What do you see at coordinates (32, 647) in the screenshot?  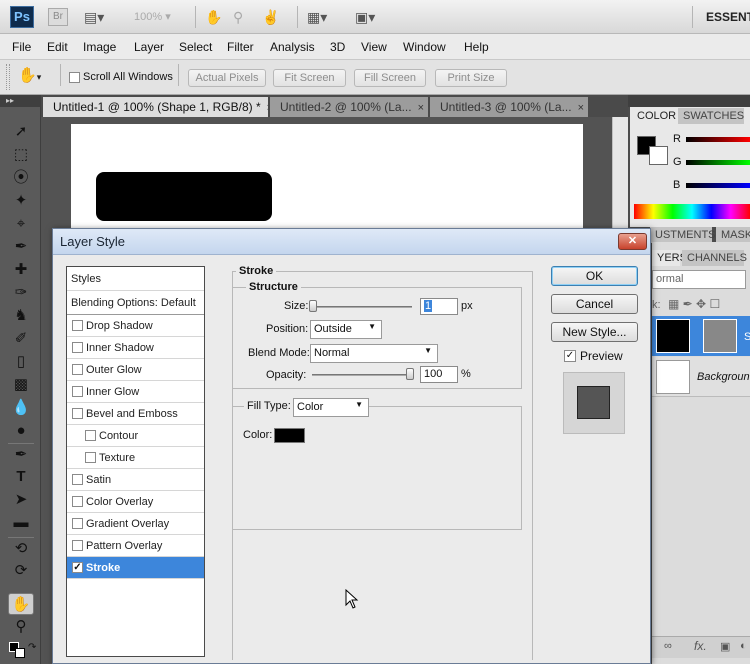 I see `swap-colors-icon: ↷` at bounding box center [32, 647].